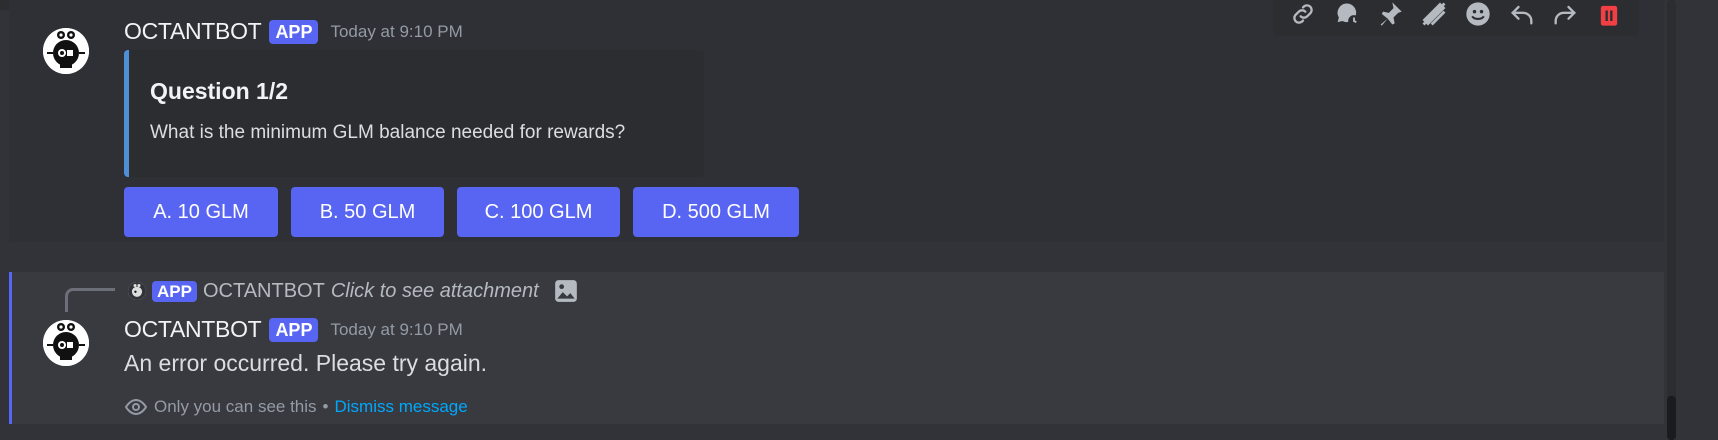  Describe the element at coordinates (435, 291) in the screenshot. I see `reply-text: Click to see attachment` at that location.